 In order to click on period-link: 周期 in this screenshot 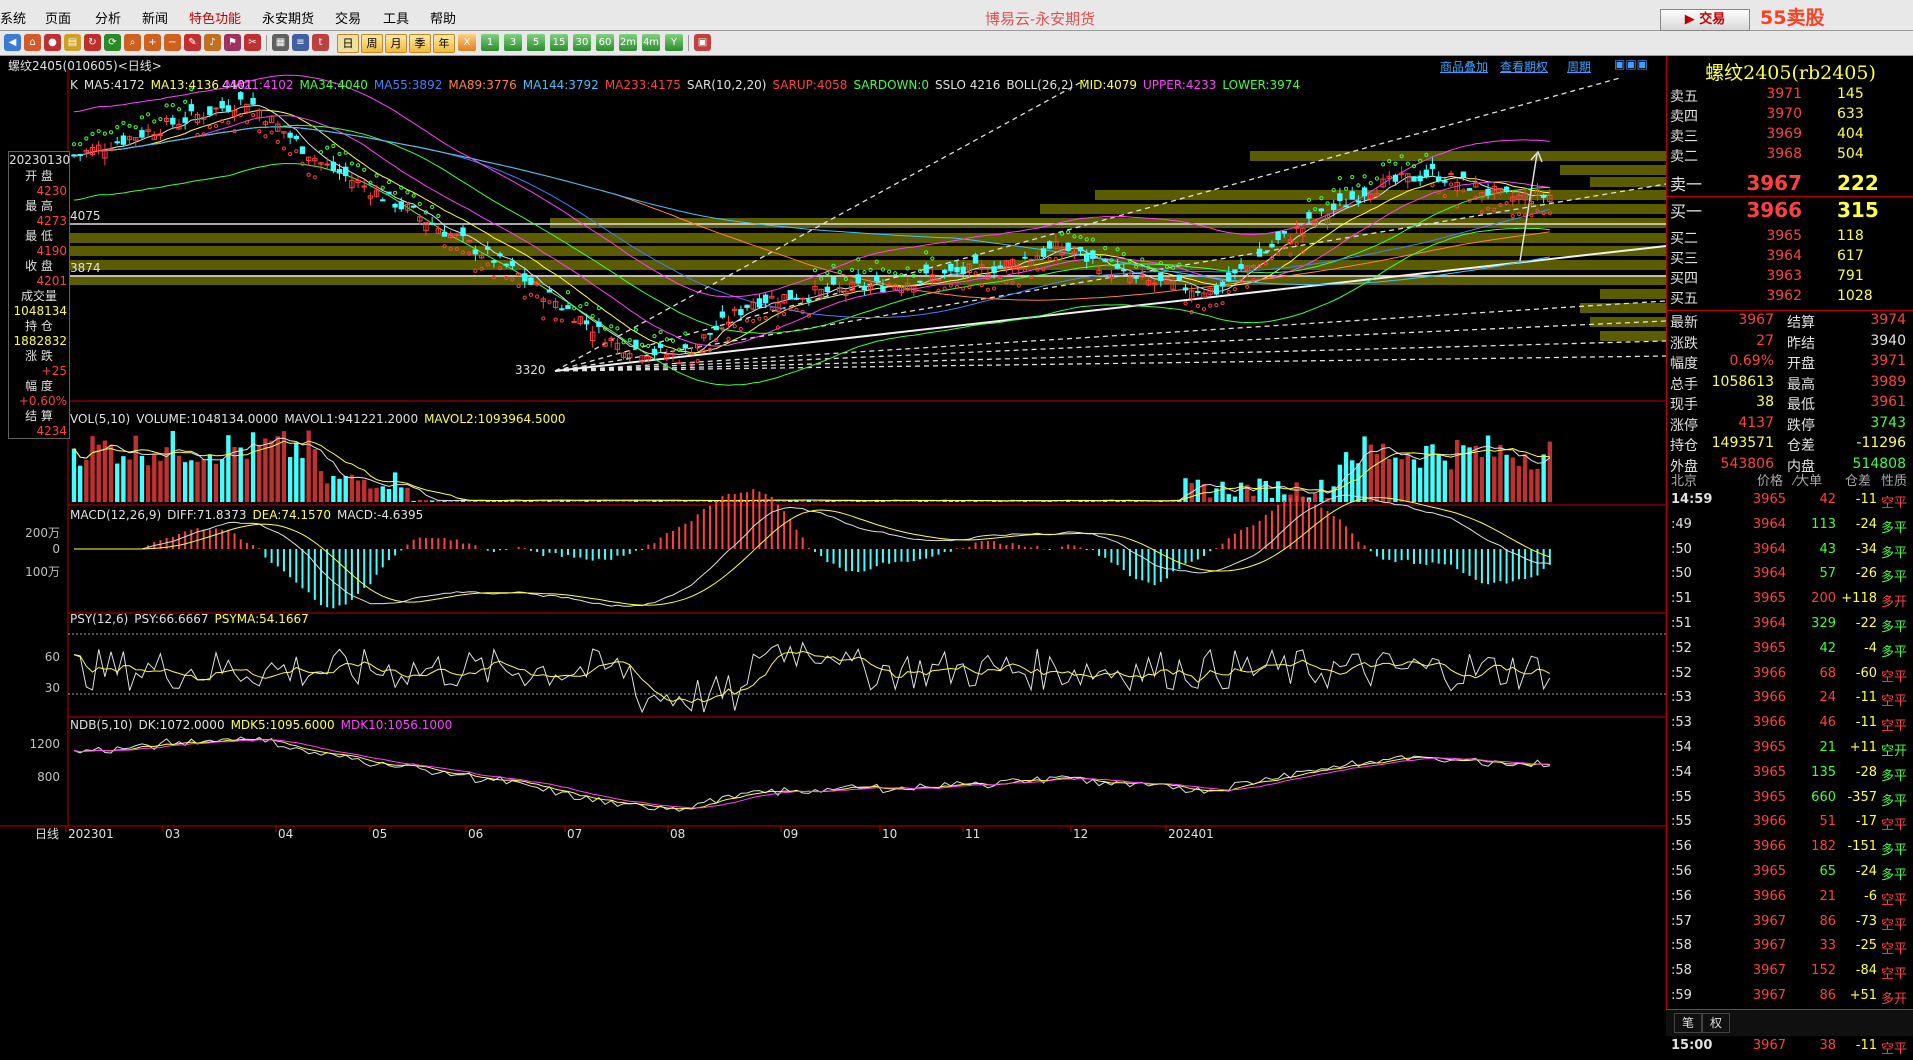, I will do `click(1579, 66)`.